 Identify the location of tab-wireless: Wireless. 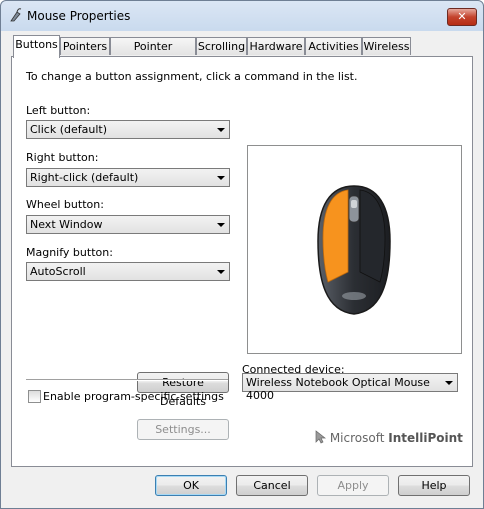
(386, 46).